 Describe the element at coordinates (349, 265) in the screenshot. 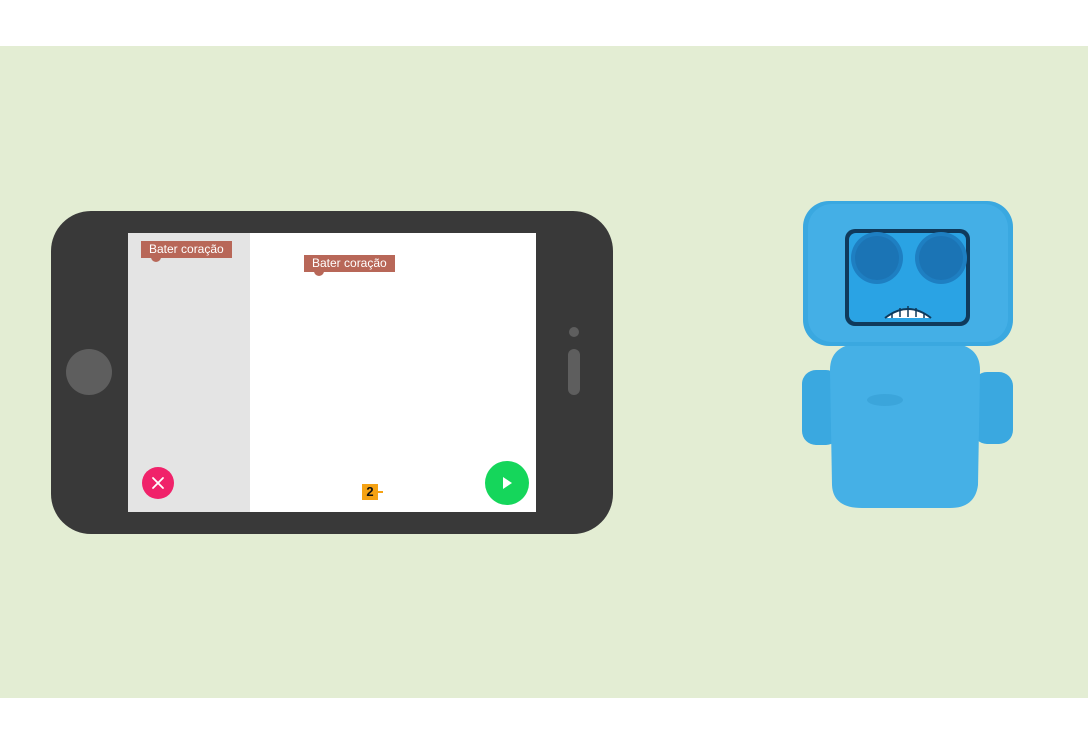

I see `workspace-block-heartbeat: Bater coração` at that location.